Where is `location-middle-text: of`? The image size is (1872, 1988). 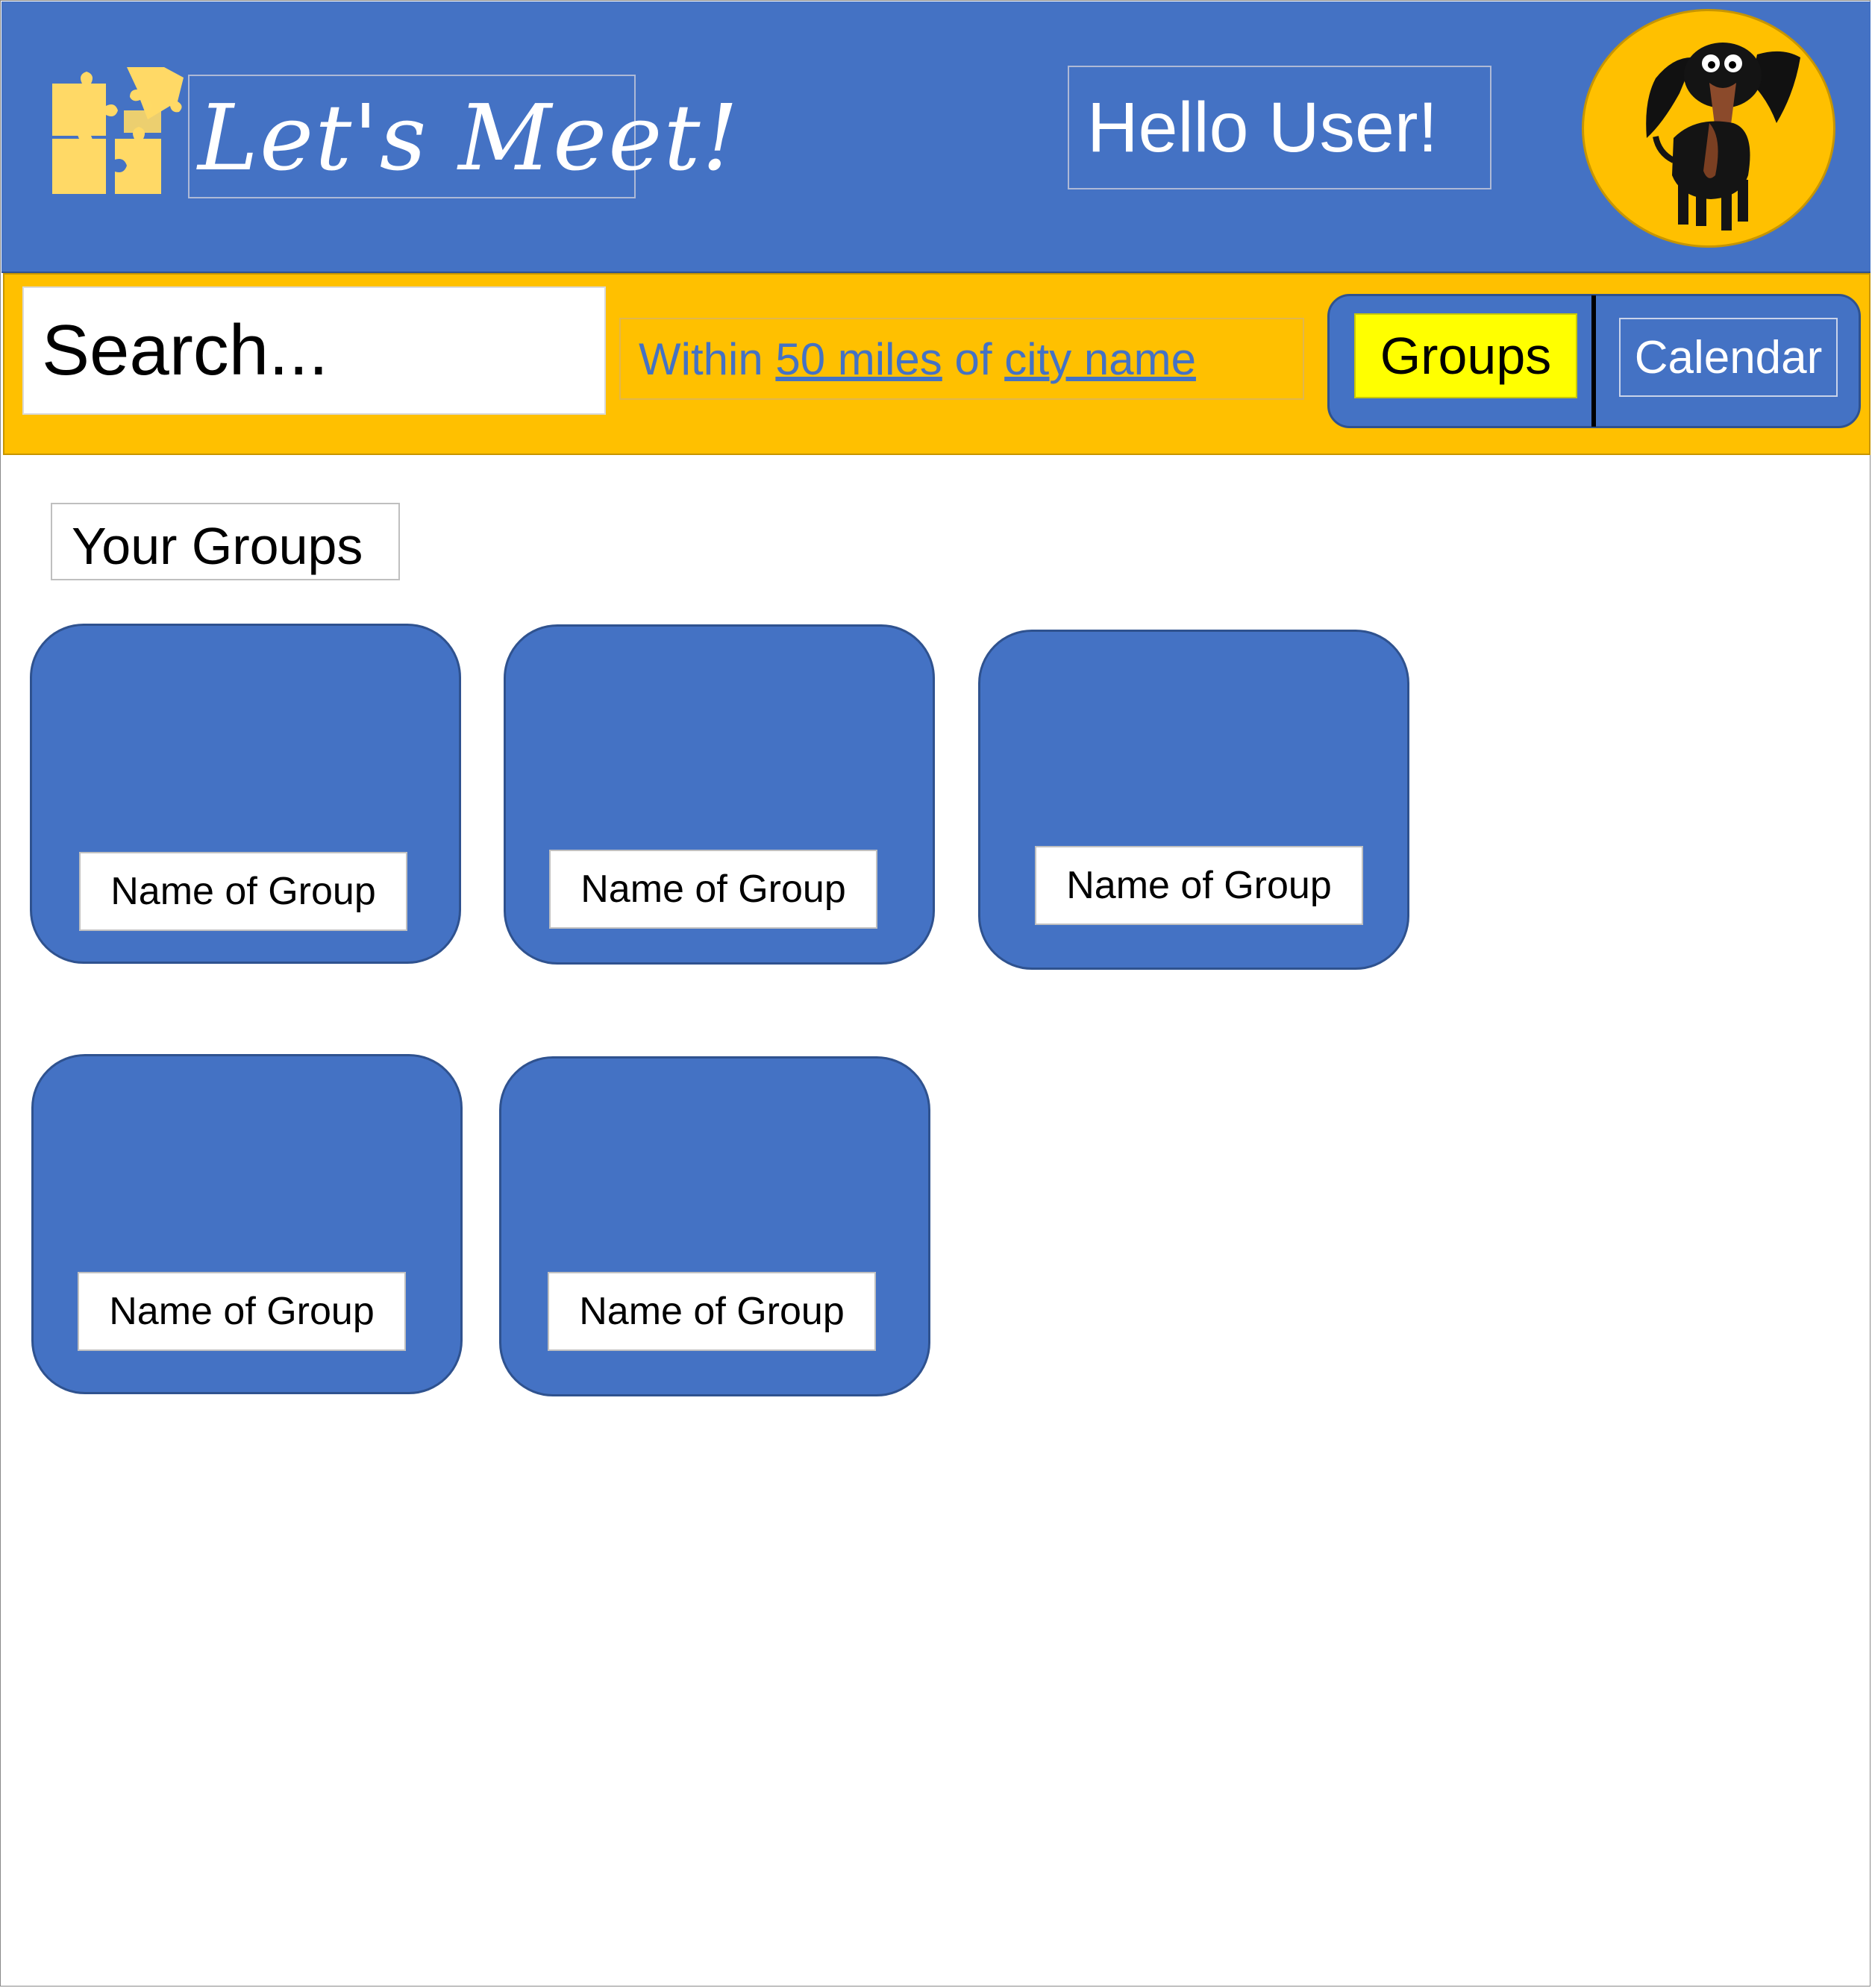
location-middle-text: of is located at coordinates (973, 358).